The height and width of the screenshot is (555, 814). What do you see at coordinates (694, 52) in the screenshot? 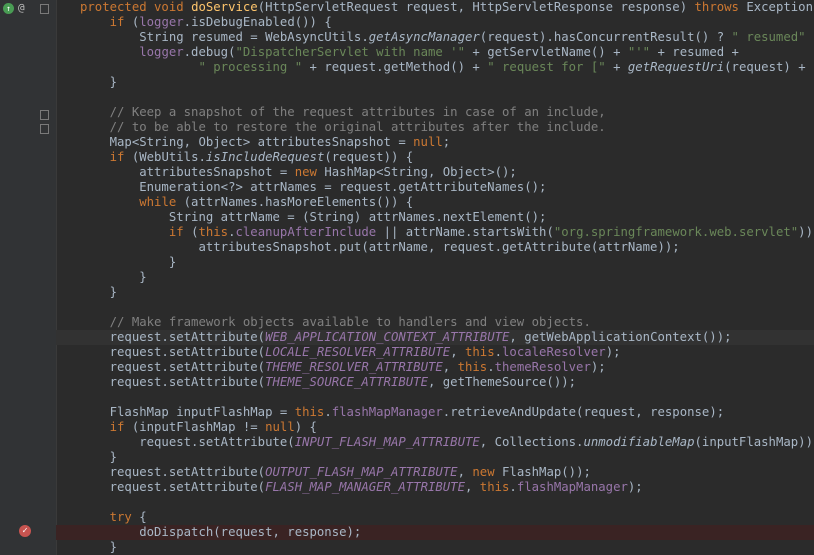
I see `code-token: + resumed +` at bounding box center [694, 52].